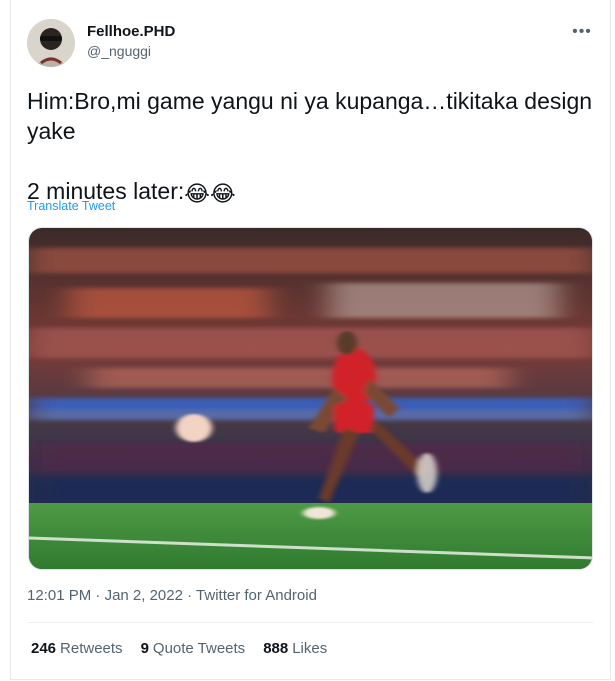 The height and width of the screenshot is (681, 615). I want to click on quote-tweets-label: Quote Tweets, so click(199, 648).